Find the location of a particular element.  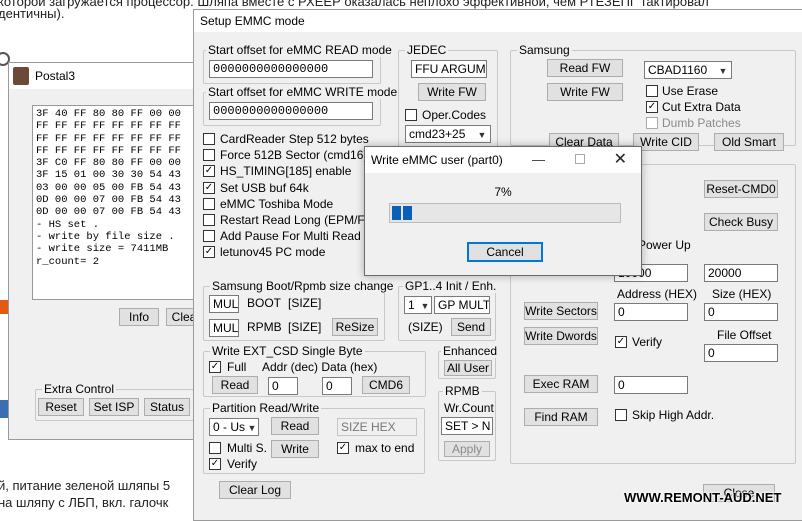

timeout-right-input: 20000 is located at coordinates (741, 273).